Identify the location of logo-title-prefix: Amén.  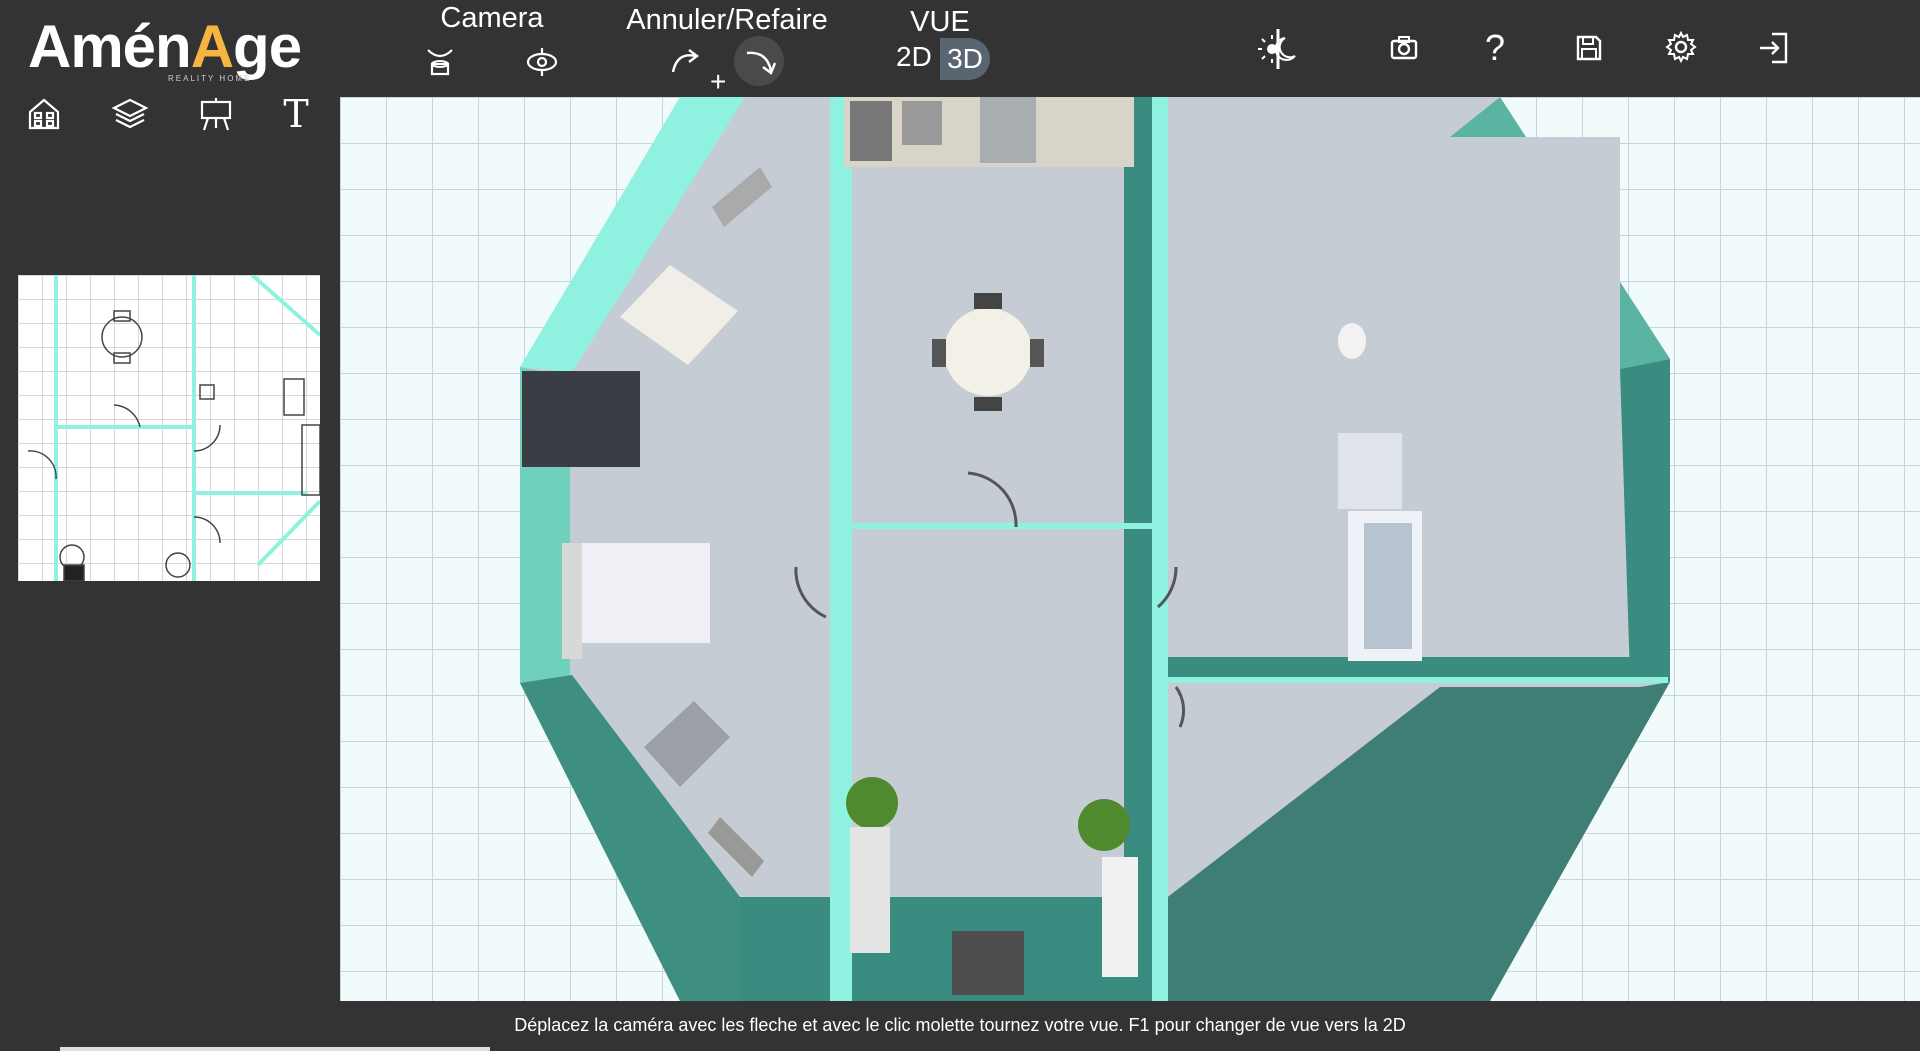
(110, 46).